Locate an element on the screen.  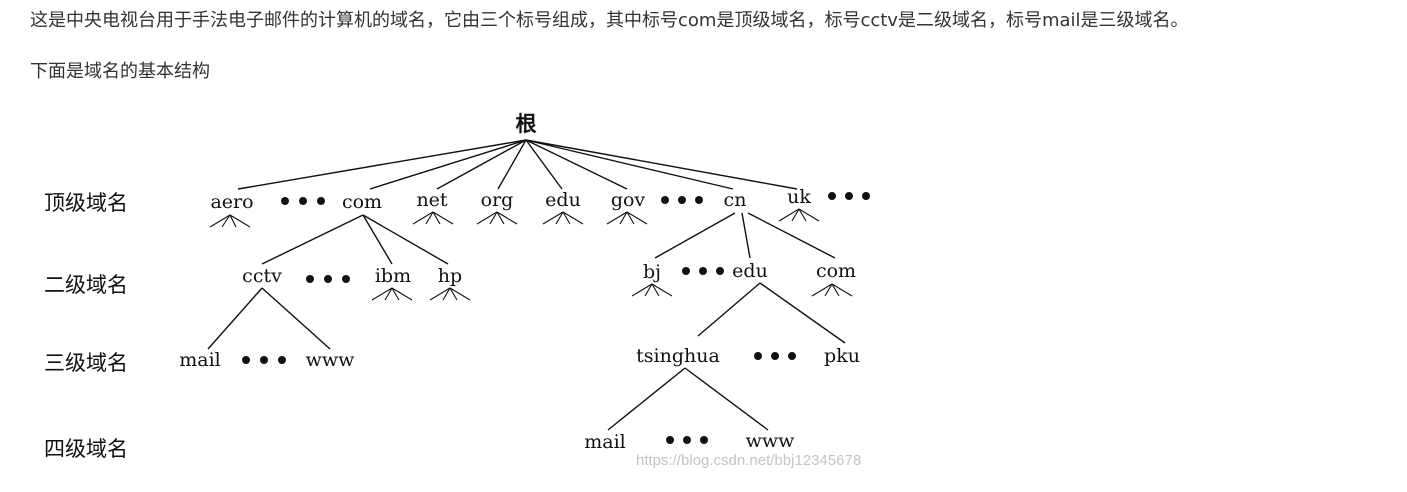
fan-org is located at coordinates (497, 218).